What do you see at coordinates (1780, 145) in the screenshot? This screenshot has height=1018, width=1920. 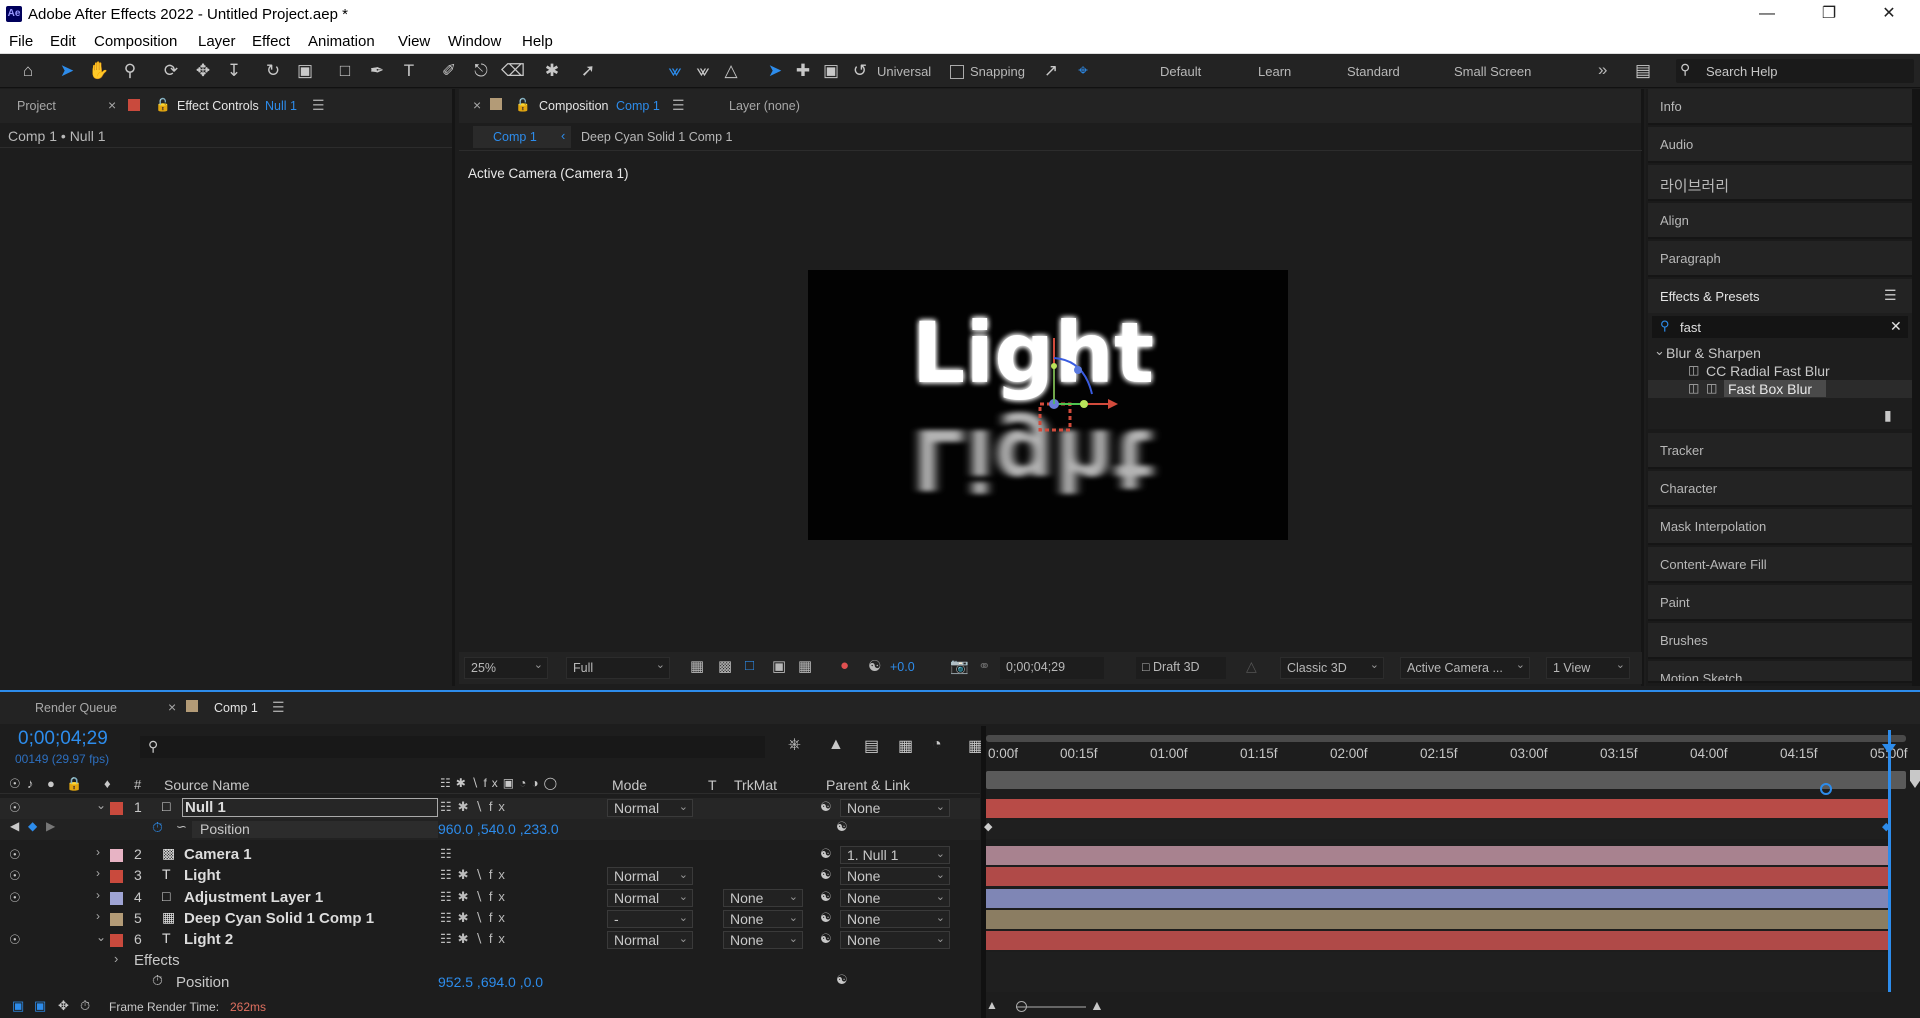 I see `audio-panel-header: Audio` at bounding box center [1780, 145].